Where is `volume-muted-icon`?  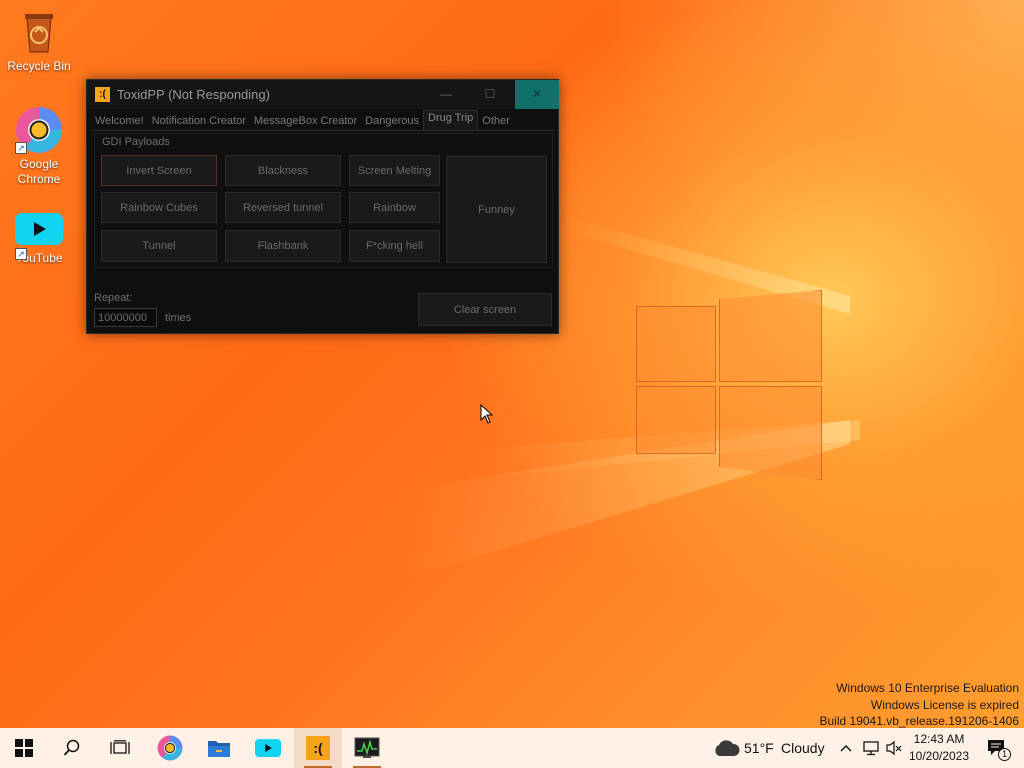
volume-muted-icon is located at coordinates (894, 748).